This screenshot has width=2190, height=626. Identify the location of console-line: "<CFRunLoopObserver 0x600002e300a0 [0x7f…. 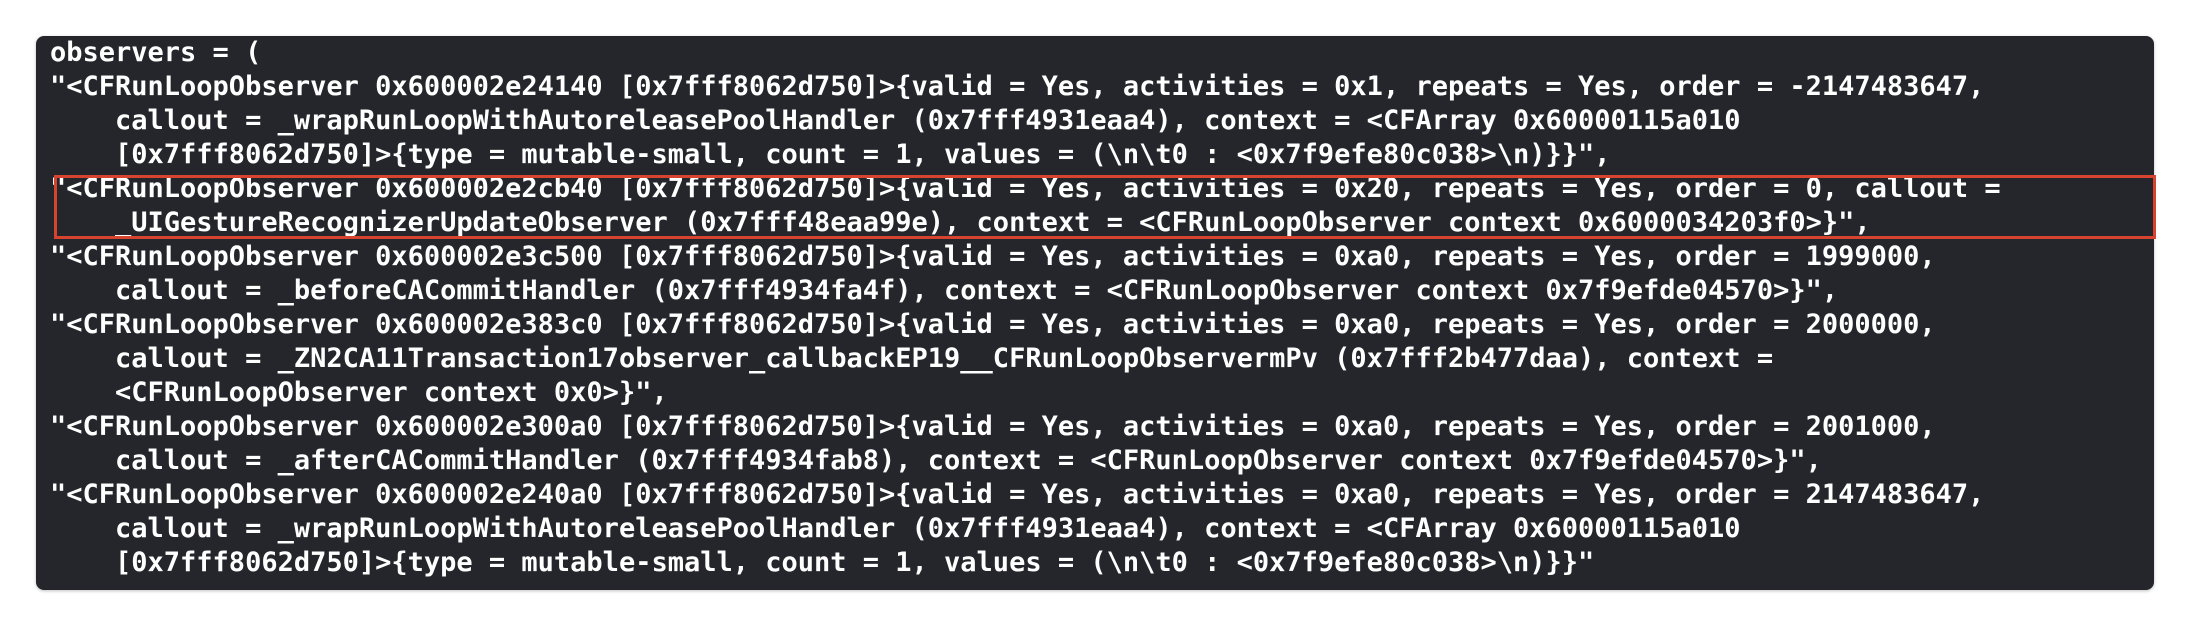
(993, 426).